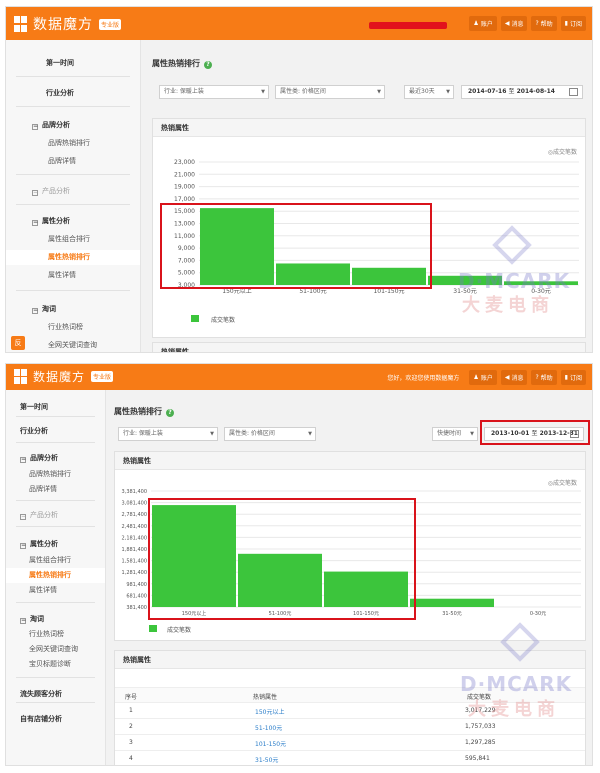 The width and height of the screenshot is (600, 773). Describe the element at coordinates (268, 727) in the screenshot. I see `attr-link: 51-100元` at that location.